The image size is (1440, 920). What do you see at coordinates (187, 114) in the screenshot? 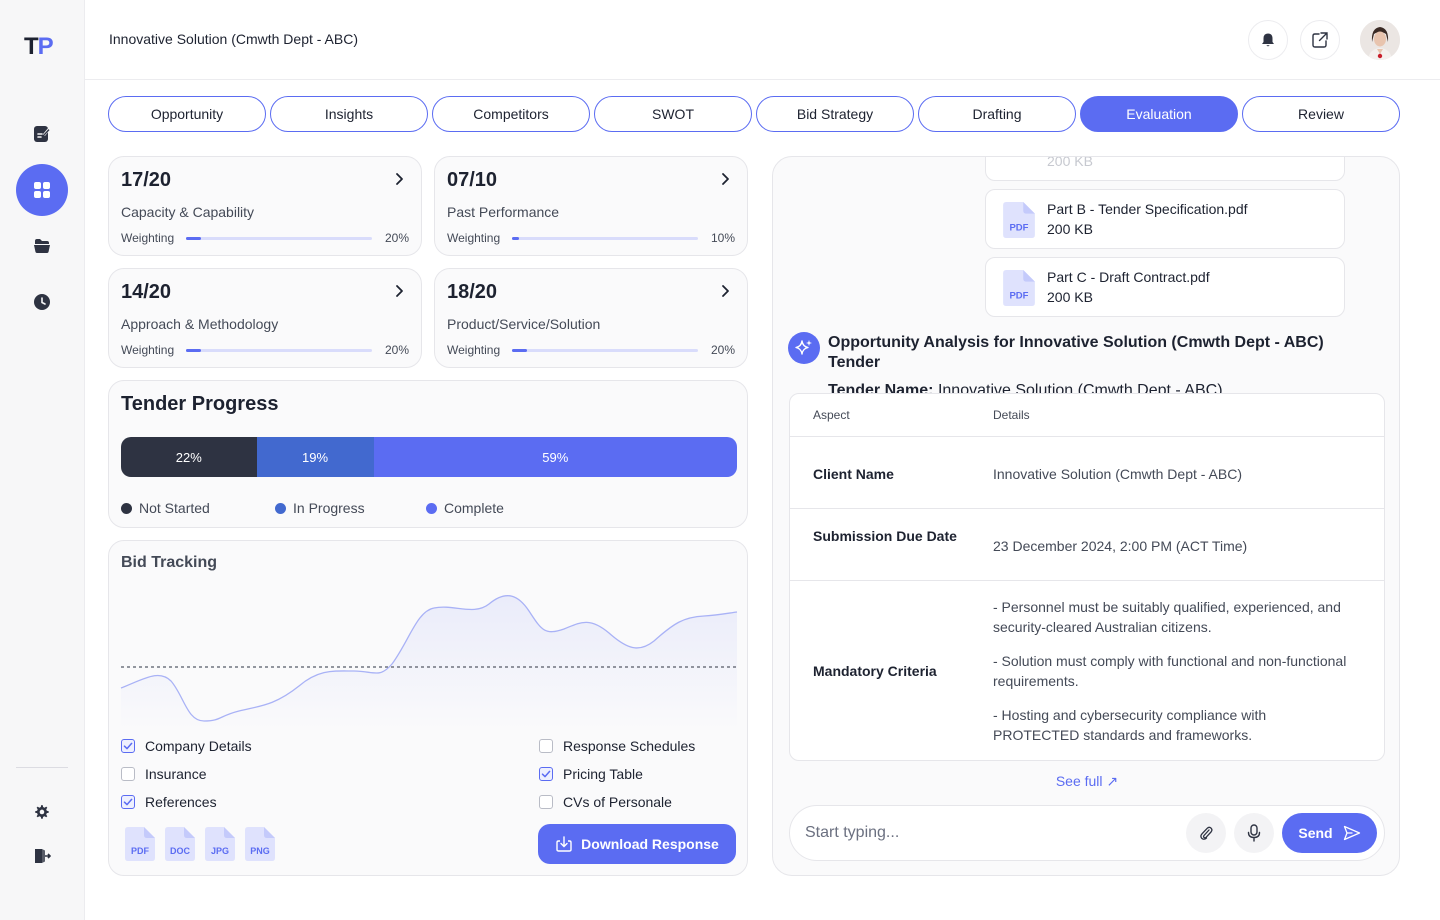
I see `tab-opportunity: Opportunity` at bounding box center [187, 114].